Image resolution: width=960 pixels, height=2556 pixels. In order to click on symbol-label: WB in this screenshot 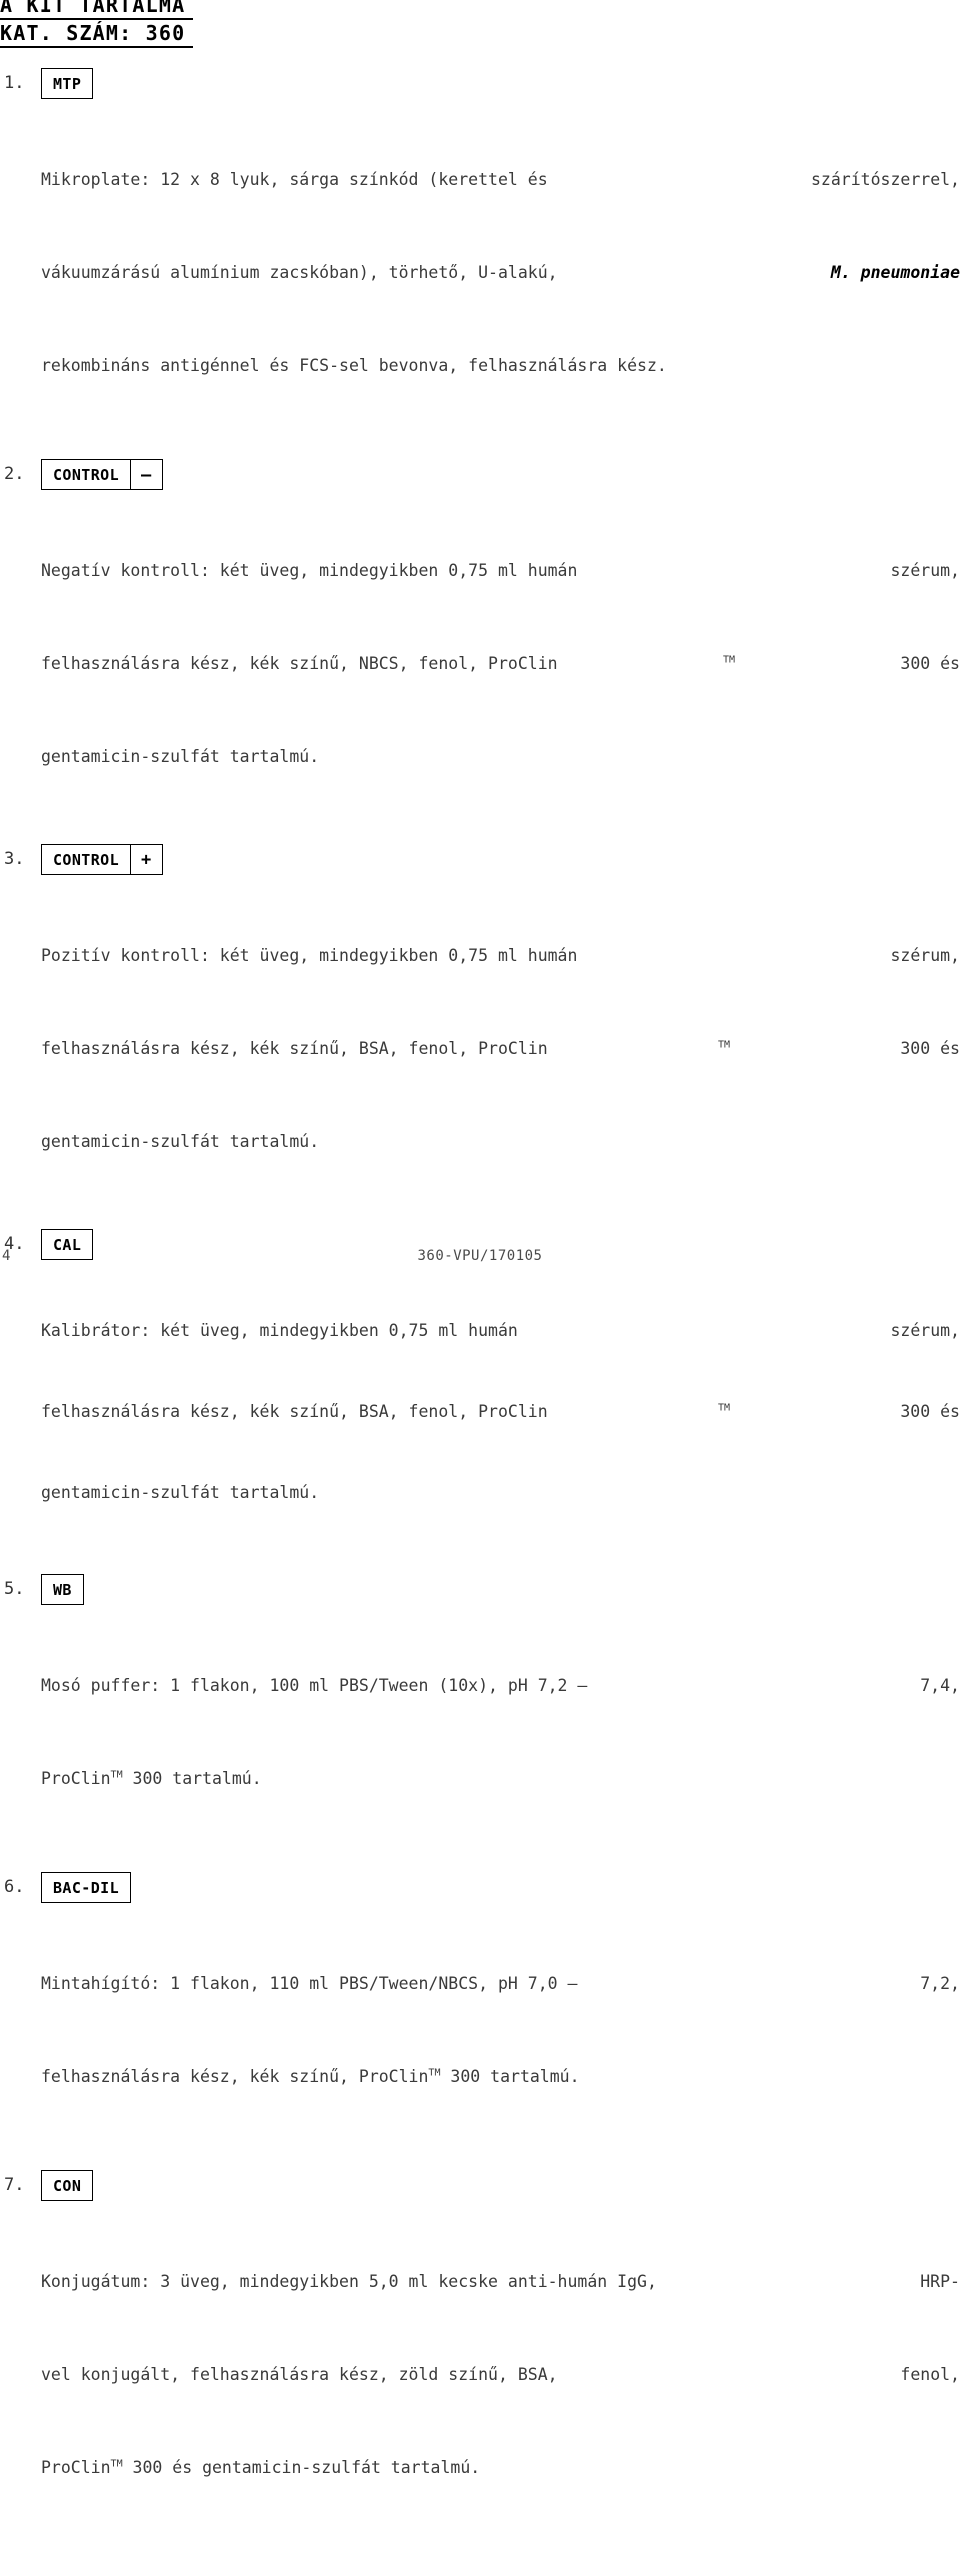, I will do `click(62, 1589)`.